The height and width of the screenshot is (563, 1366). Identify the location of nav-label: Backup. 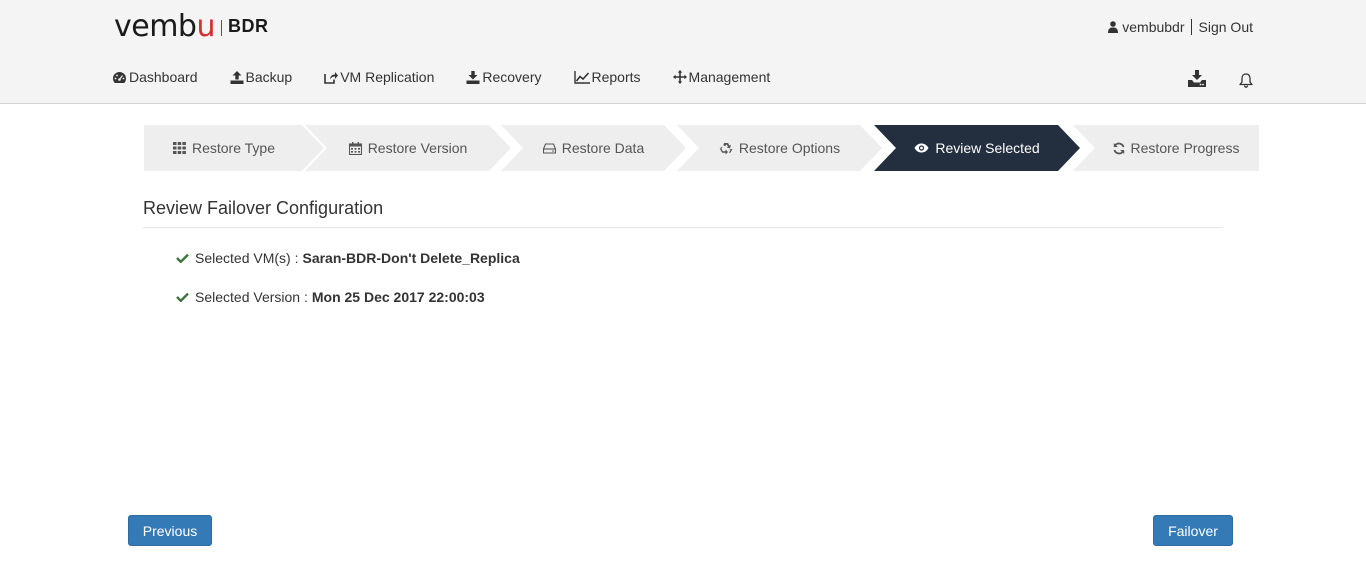
(269, 77).